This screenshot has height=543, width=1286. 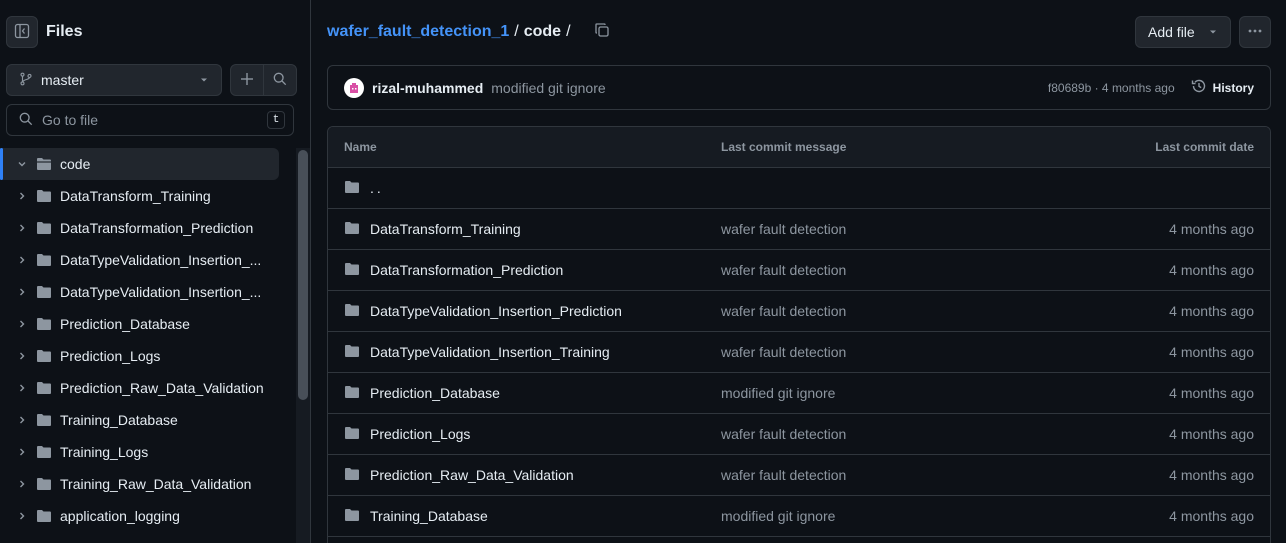 What do you see at coordinates (377, 188) in the screenshot?
I see `parent-directory-link: ..` at bounding box center [377, 188].